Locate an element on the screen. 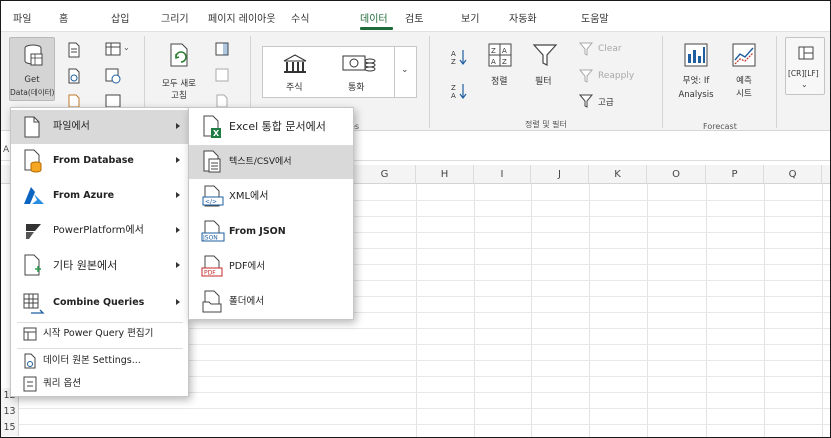 Image resolution: width=831 pixels, height=438 pixels. tab-draw: 그리기 is located at coordinates (175, 17).